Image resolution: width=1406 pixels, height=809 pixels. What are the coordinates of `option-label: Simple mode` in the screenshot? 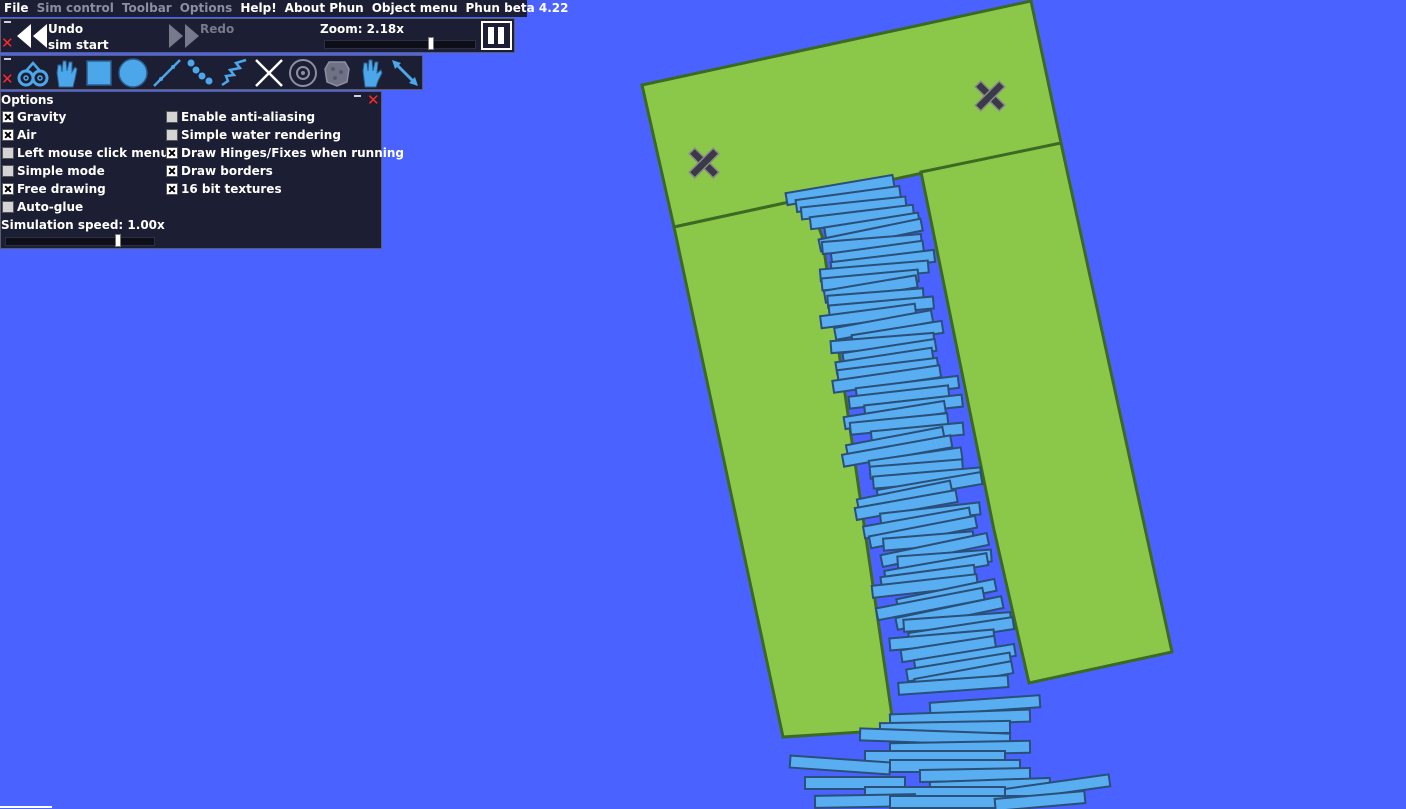 It's located at (61, 171).